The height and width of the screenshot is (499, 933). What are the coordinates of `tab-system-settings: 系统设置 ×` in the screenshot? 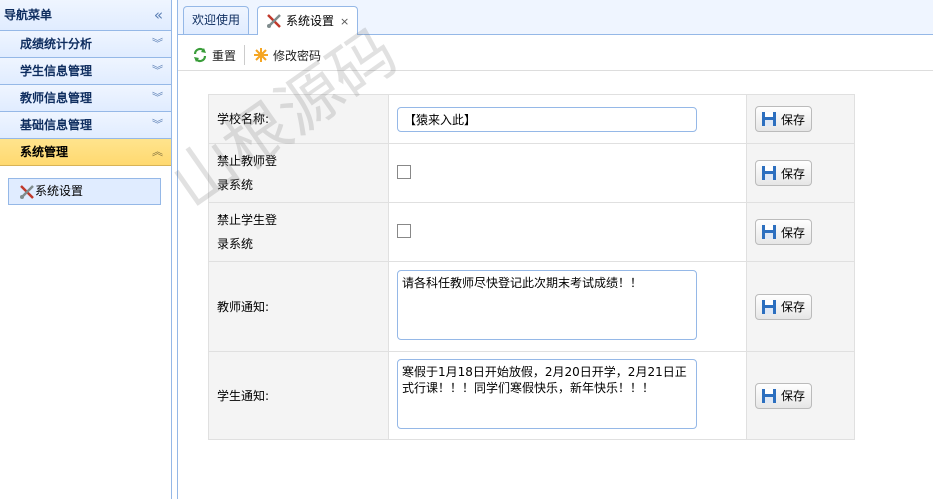 It's located at (308, 20).